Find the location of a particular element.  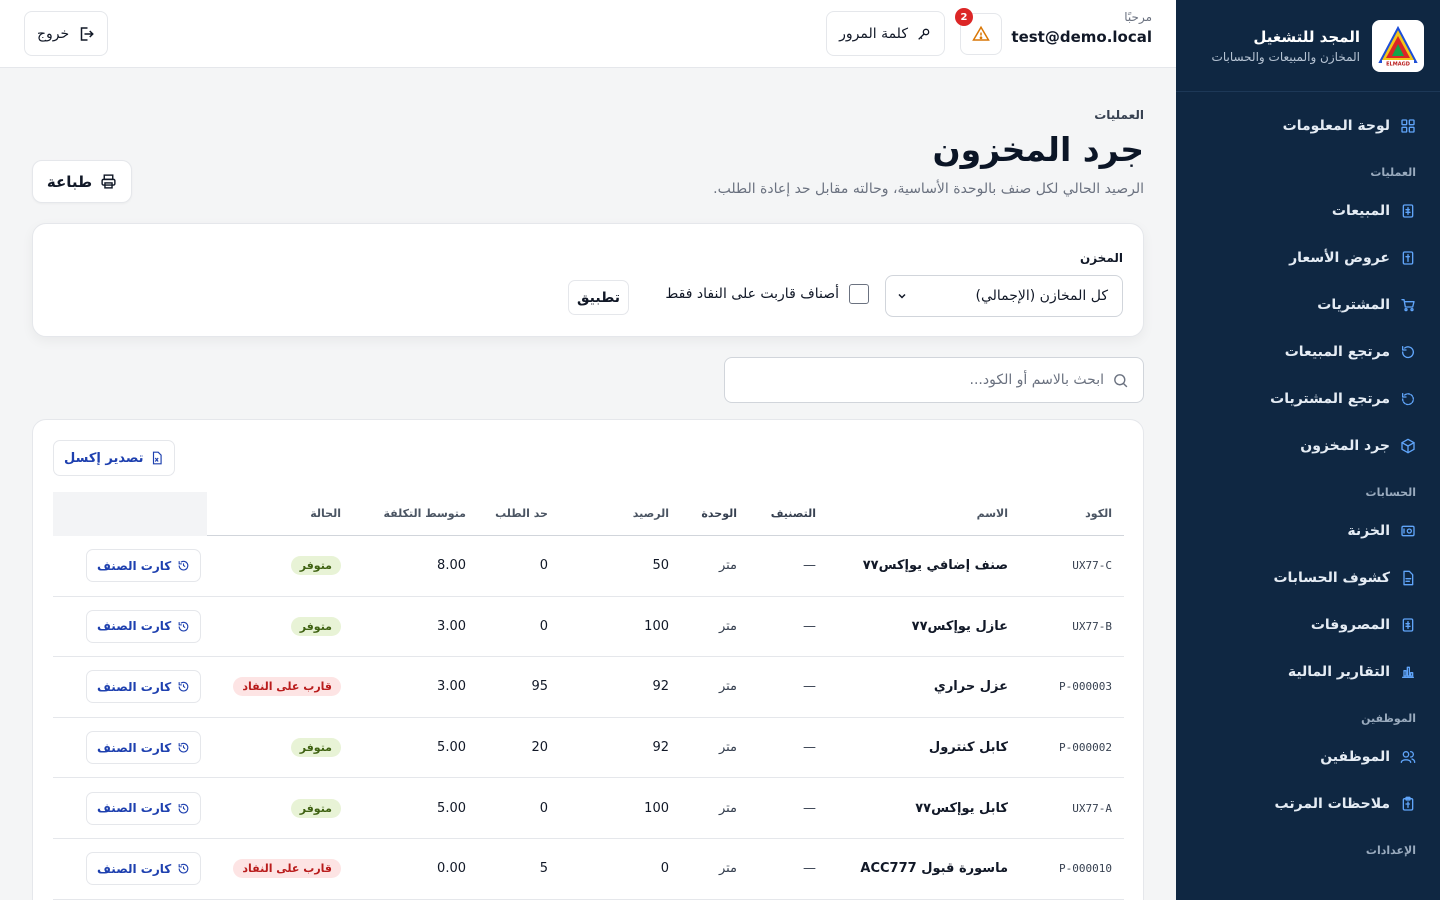

bar-chart-icon is located at coordinates (1408, 672).